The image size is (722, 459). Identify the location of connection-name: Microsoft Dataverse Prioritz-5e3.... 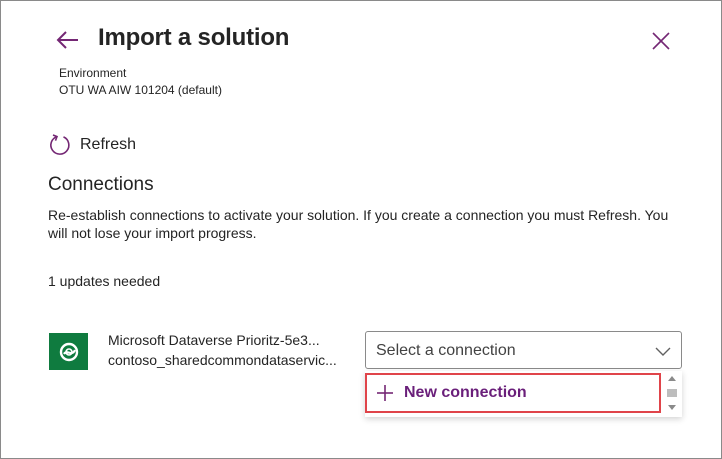
(214, 340).